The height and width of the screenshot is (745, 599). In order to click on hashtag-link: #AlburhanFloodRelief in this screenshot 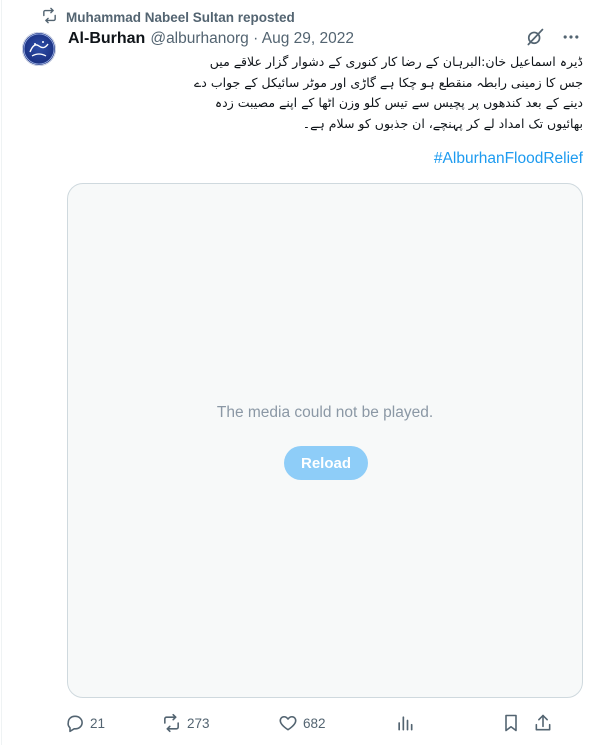, I will do `click(508, 159)`.